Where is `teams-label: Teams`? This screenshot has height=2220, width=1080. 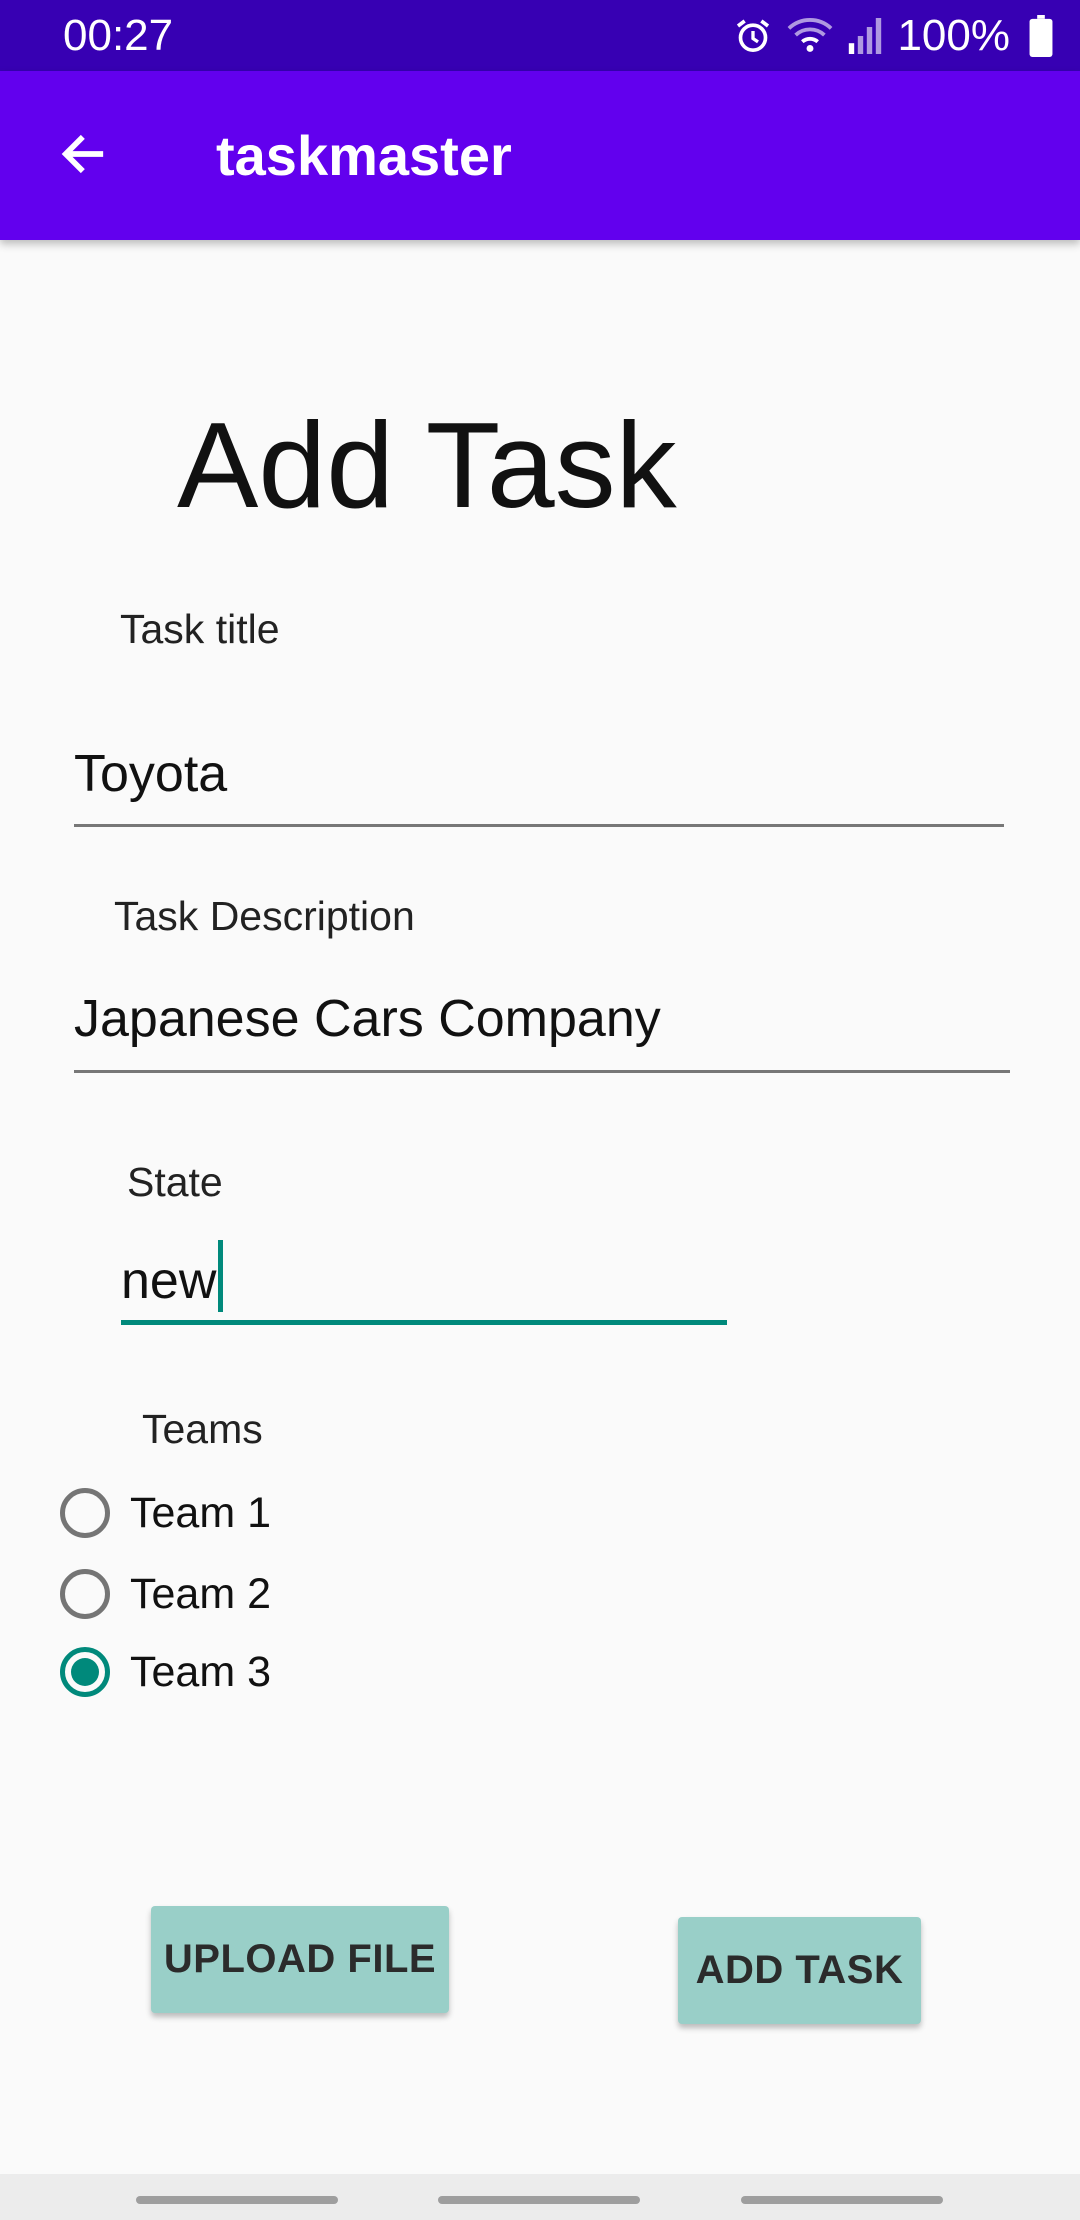 teams-label: Teams is located at coordinates (202, 1429).